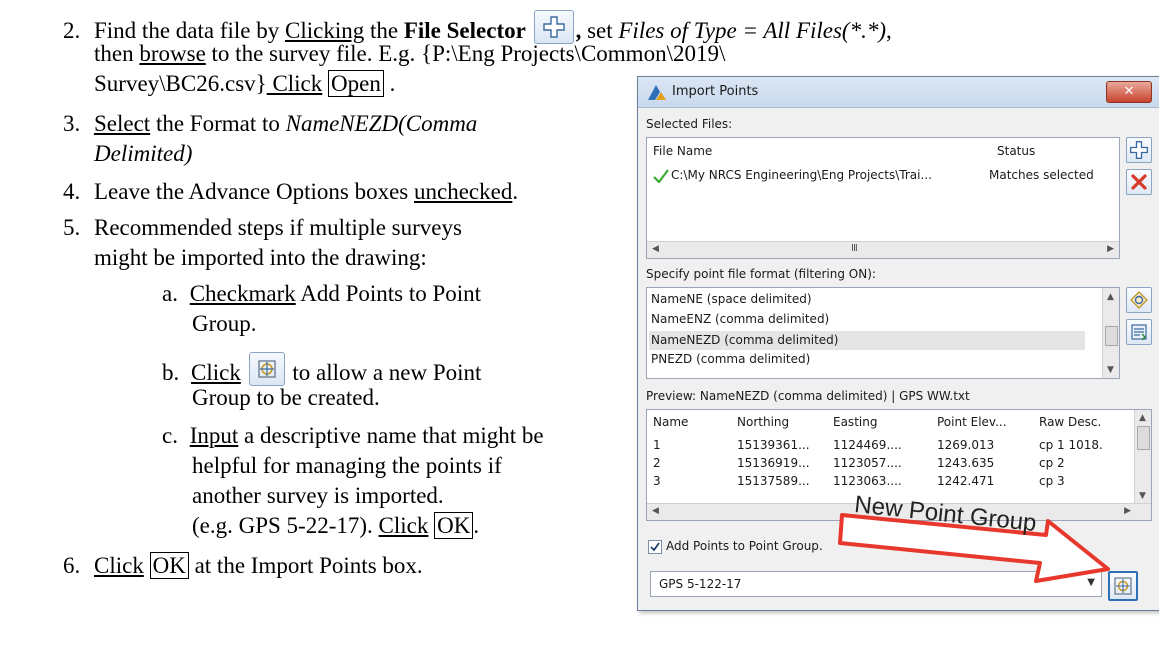 This screenshot has height=671, width=1159. What do you see at coordinates (898, 92) in the screenshot?
I see `dialog-titlebar: Import Points ✕` at bounding box center [898, 92].